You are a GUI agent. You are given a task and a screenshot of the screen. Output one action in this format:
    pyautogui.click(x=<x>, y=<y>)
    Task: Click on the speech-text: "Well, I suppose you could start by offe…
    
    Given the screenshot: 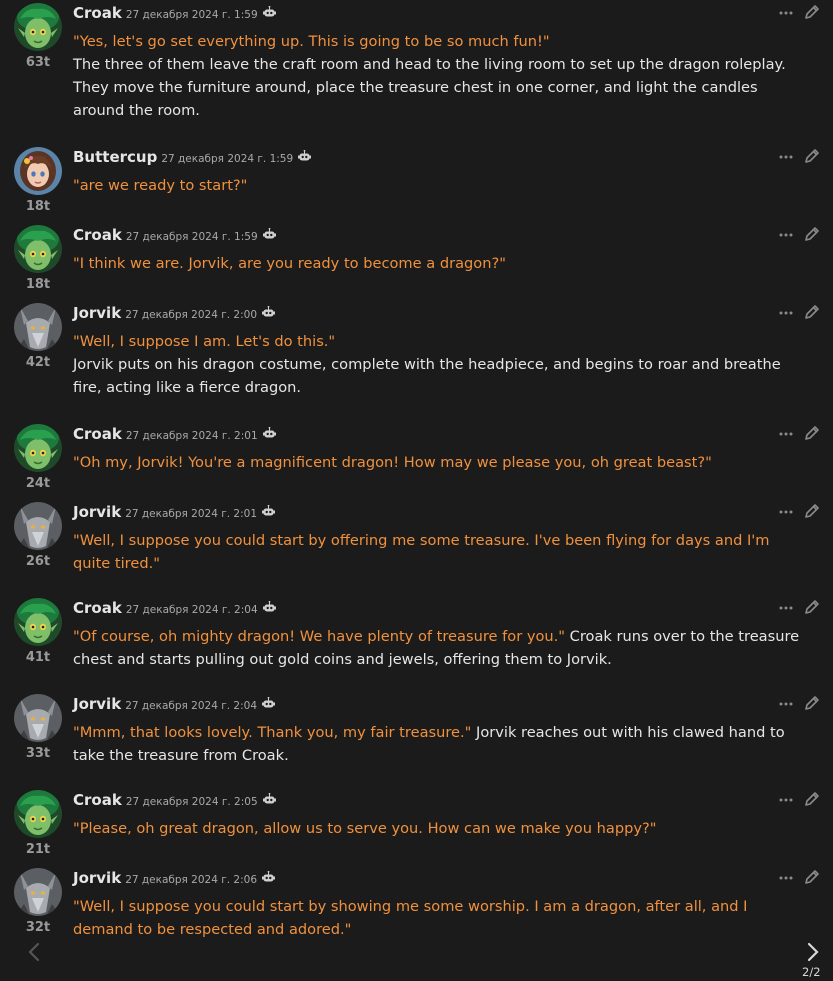 What is the action you would take?
    pyautogui.click(x=421, y=552)
    